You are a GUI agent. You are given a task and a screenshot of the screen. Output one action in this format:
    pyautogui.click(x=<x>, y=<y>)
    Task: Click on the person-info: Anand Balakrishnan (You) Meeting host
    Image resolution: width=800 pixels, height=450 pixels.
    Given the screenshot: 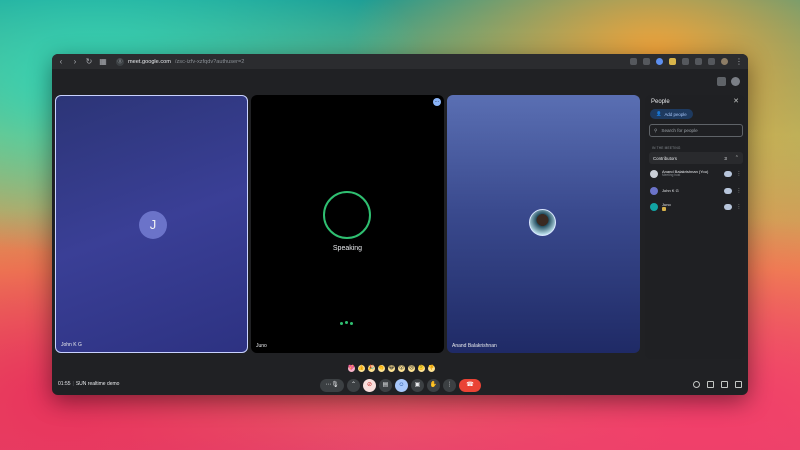 What is the action you would take?
    pyautogui.click(x=685, y=173)
    